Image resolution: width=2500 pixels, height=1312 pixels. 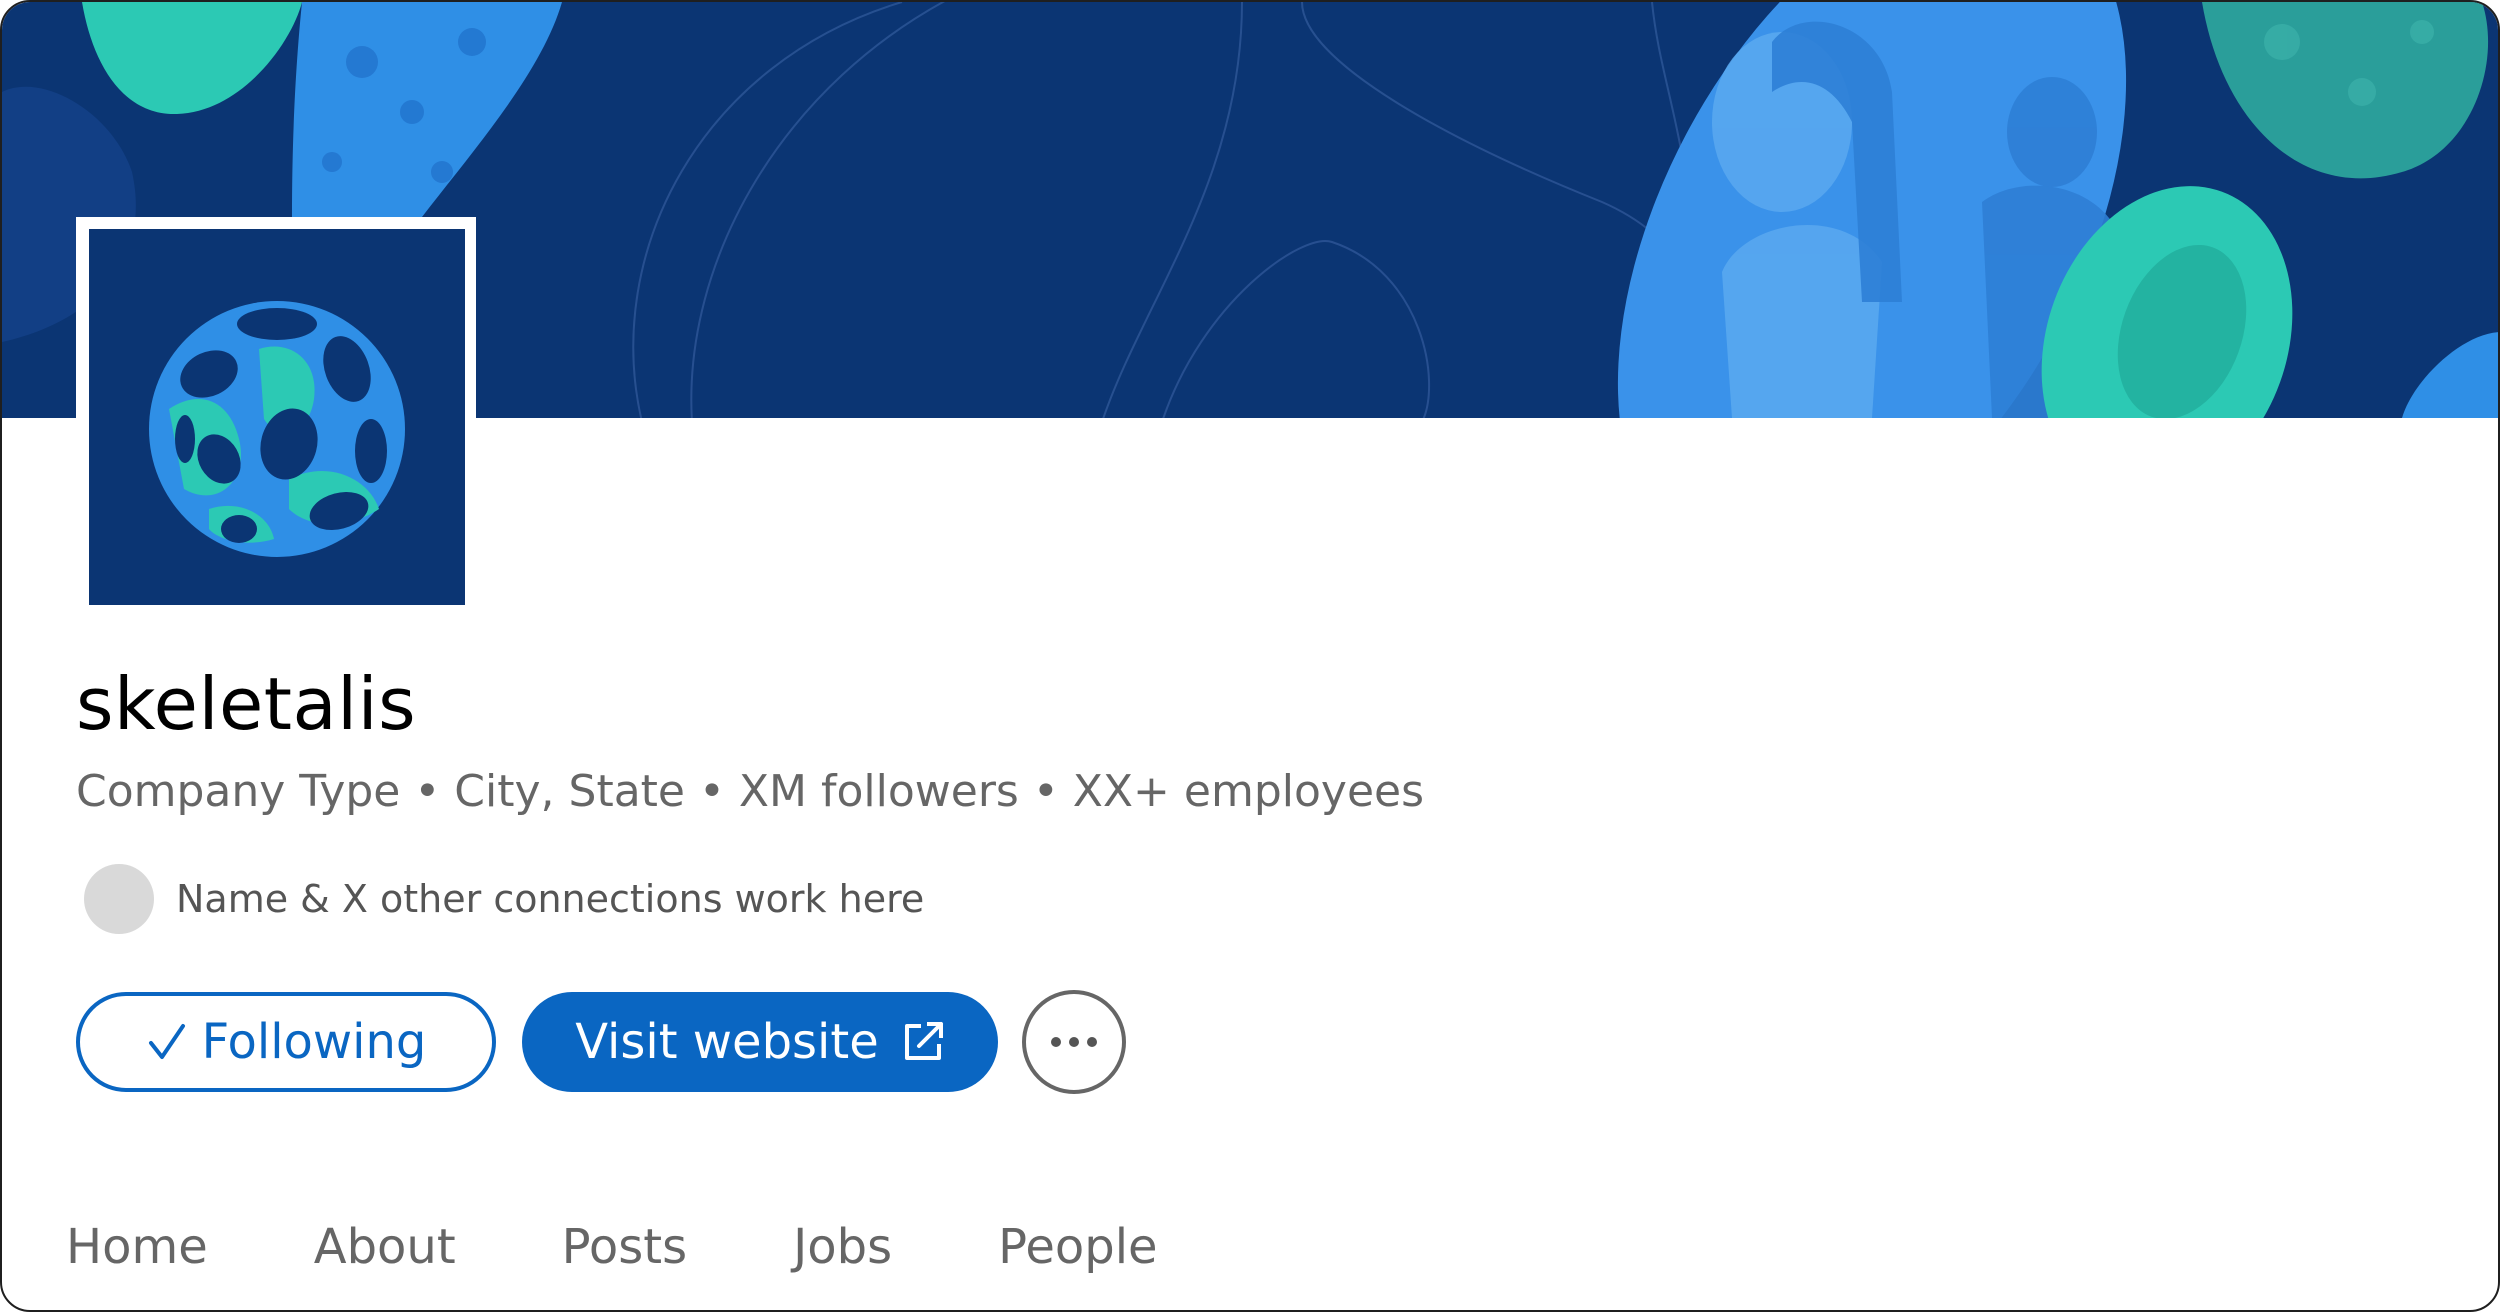 I want to click on external-link-icon, so click(x=923, y=1042).